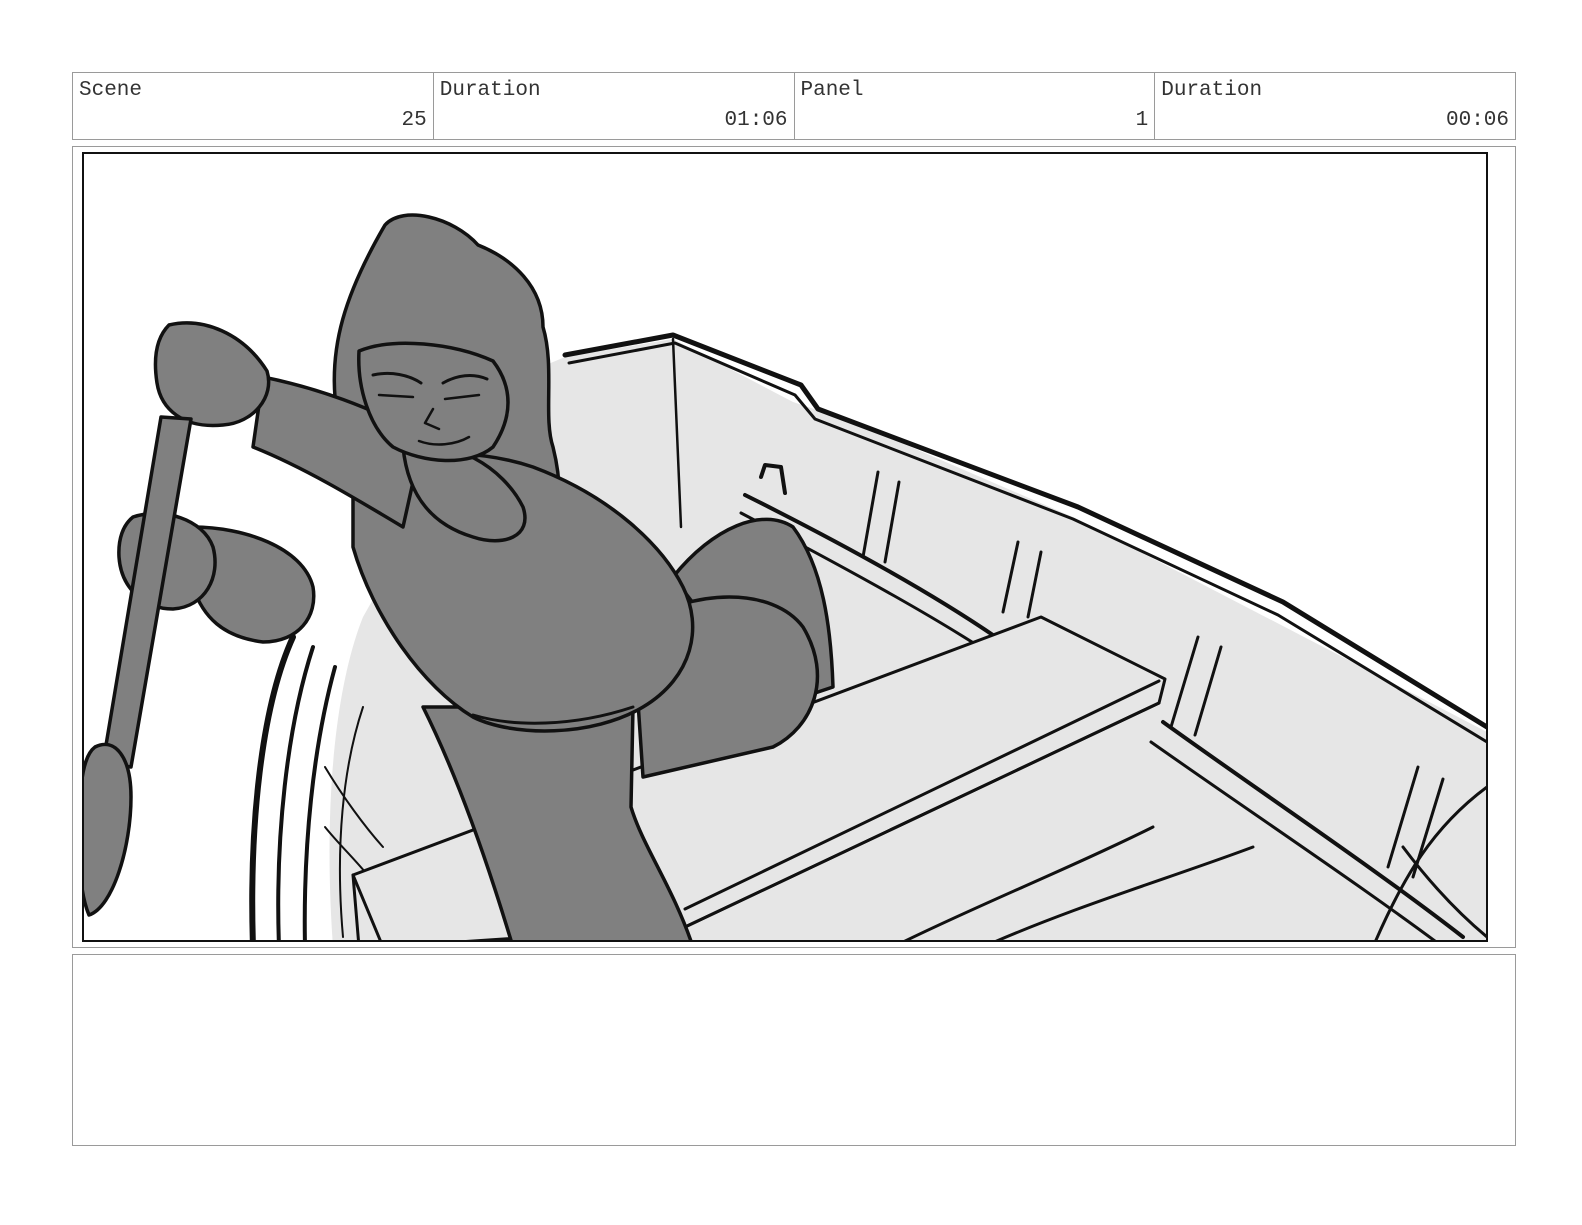  What do you see at coordinates (490, 90) in the screenshot?
I see `scene-duration-label: Duration` at bounding box center [490, 90].